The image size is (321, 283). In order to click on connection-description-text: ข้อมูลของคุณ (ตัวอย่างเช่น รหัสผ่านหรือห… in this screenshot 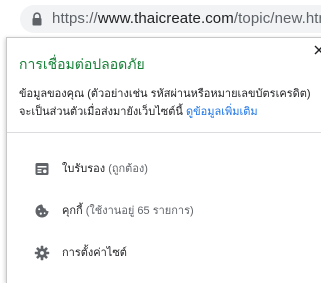, I will do `click(165, 103)`.